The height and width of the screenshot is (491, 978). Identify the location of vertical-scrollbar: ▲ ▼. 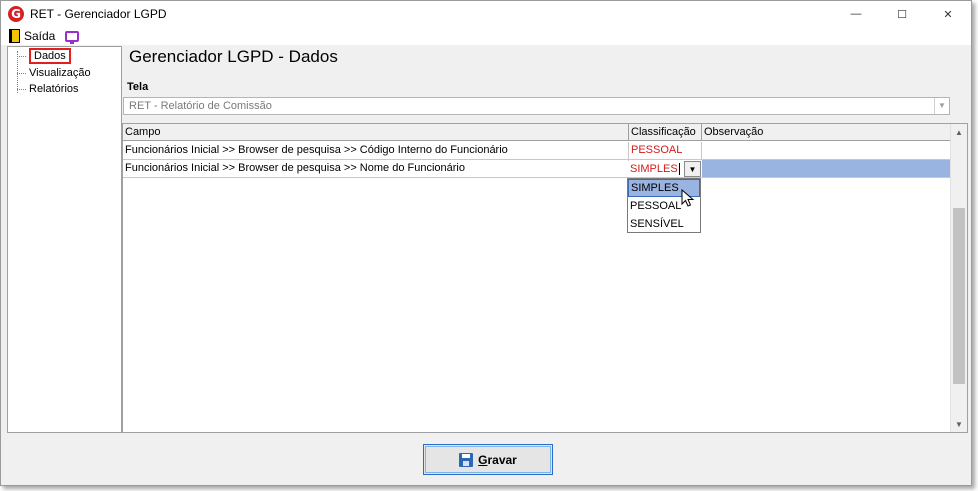
(958, 278).